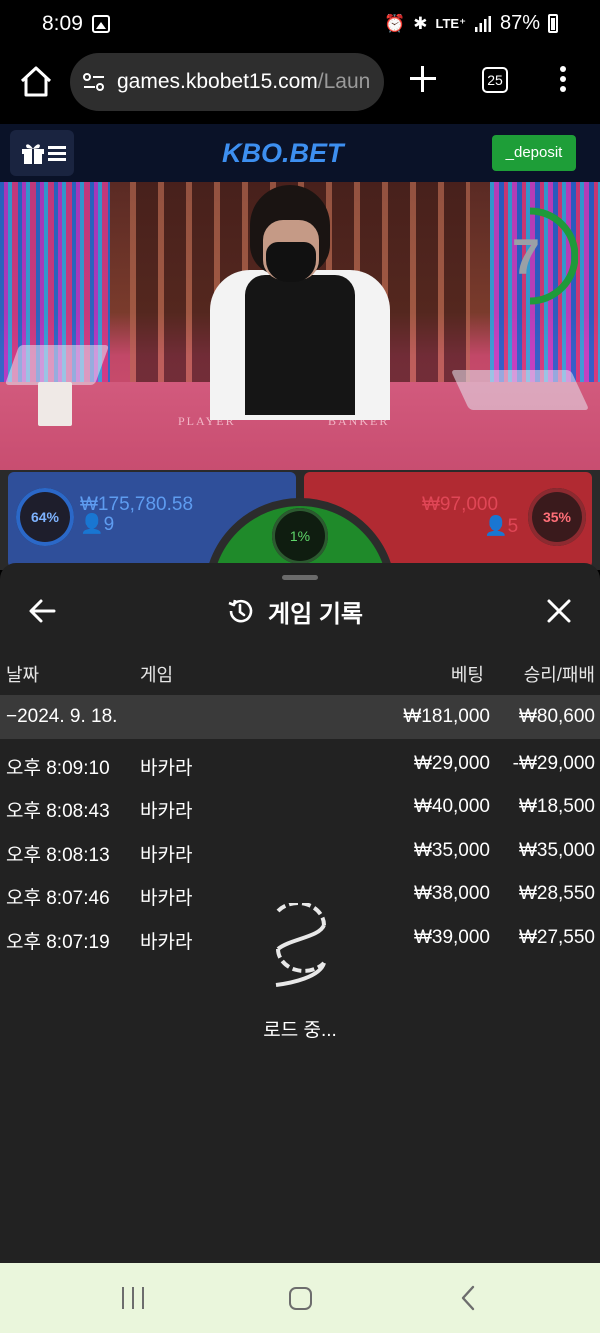  Describe the element at coordinates (300, 945) in the screenshot. I see `loading-spinner-icon` at that location.